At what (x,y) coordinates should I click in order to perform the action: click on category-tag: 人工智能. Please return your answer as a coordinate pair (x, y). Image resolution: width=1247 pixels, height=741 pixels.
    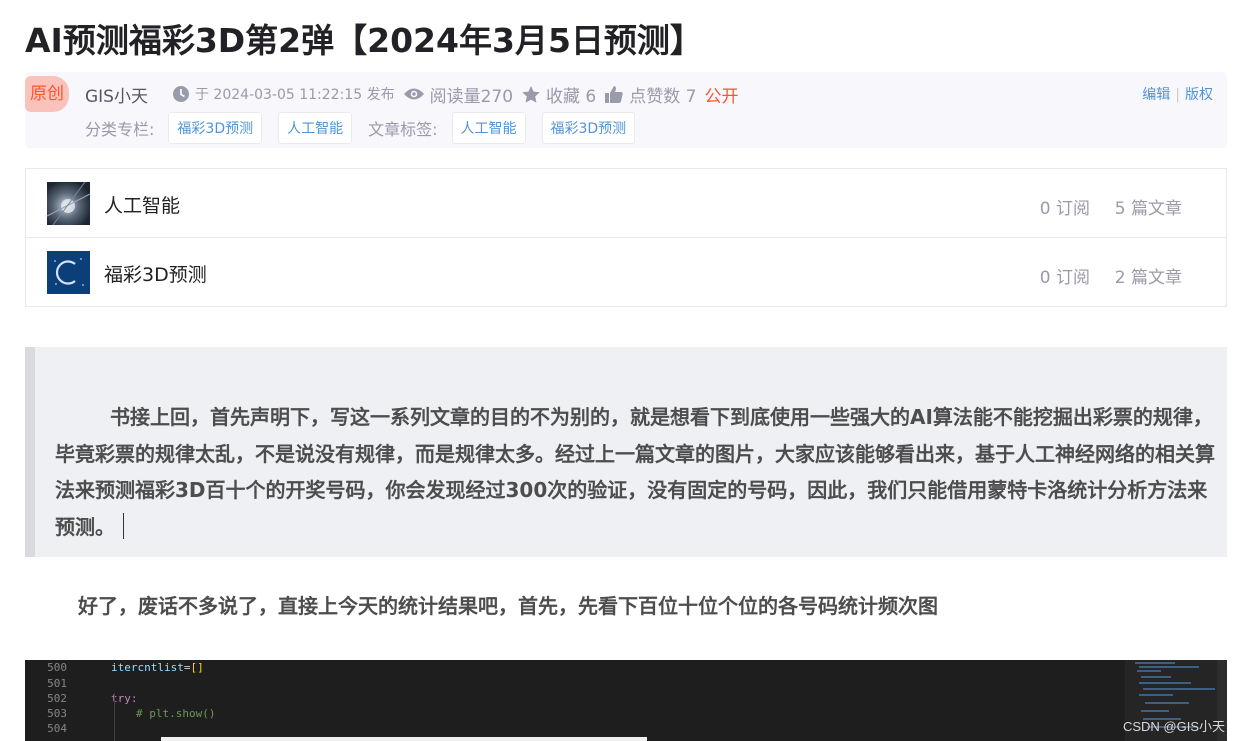
    Looking at the image, I should click on (315, 128).